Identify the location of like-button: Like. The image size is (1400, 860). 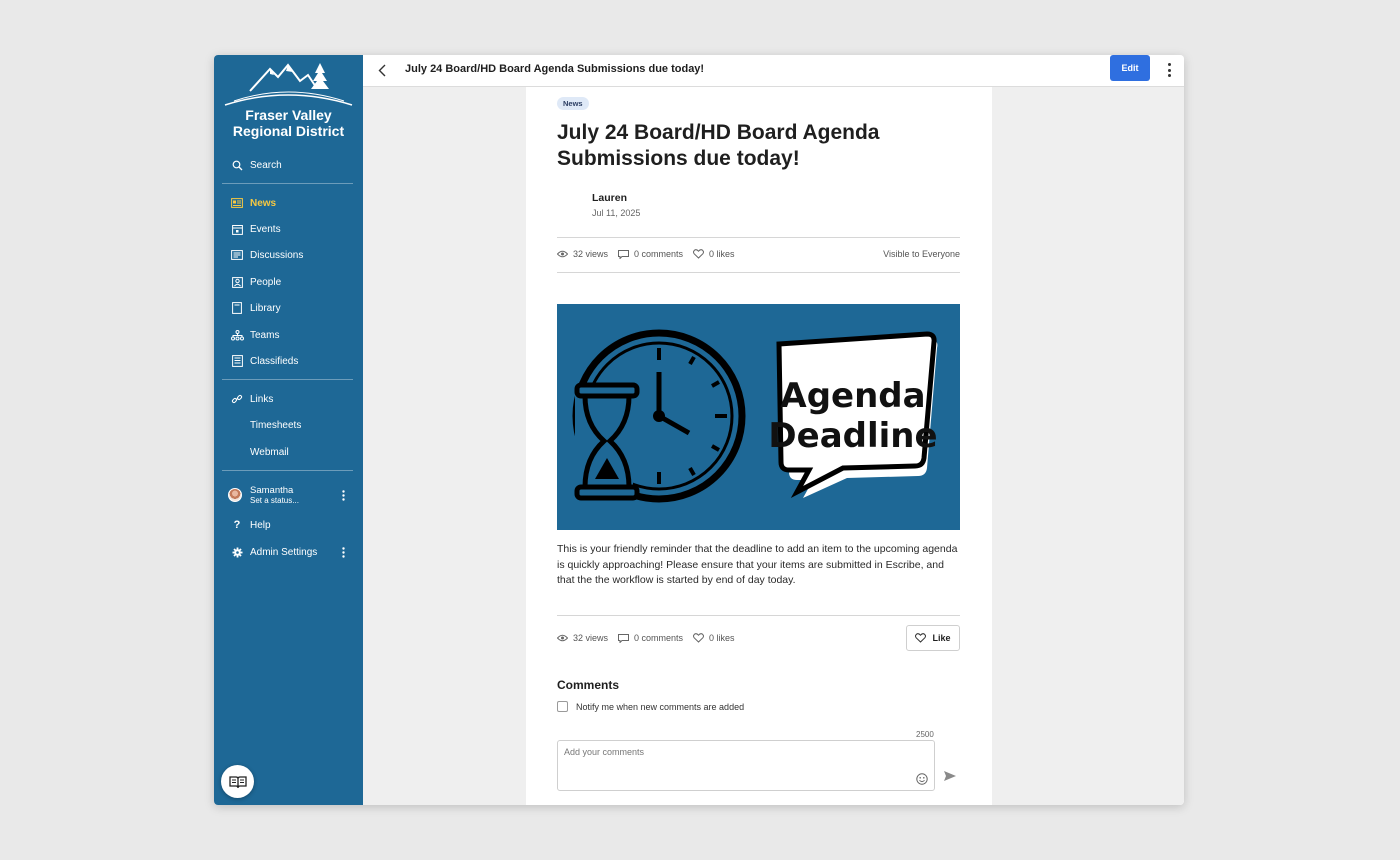
(933, 638).